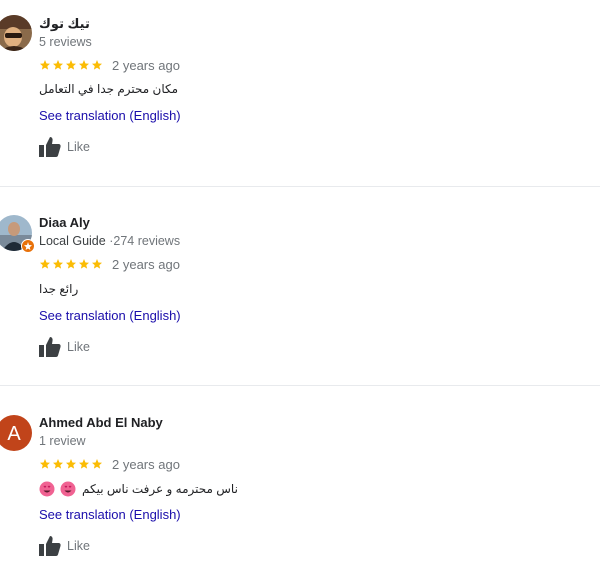 Image resolution: width=600 pixels, height=579 pixels. I want to click on review-count: 1 review, so click(62, 441).